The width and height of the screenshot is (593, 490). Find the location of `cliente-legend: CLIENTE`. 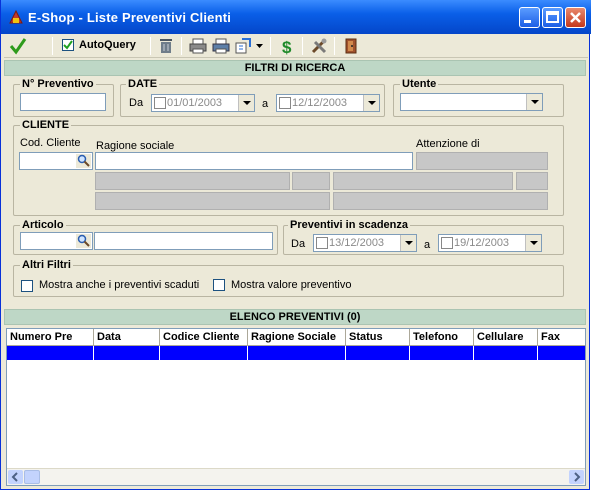

cliente-legend: CLIENTE is located at coordinates (46, 125).